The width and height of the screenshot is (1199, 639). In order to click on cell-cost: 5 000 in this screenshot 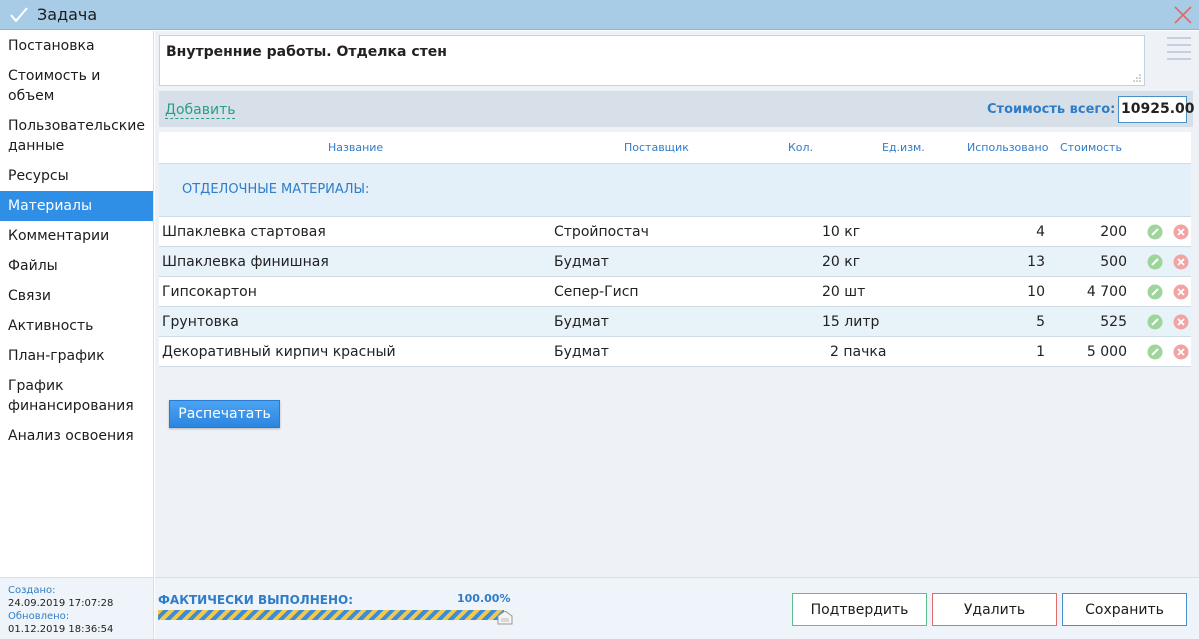, I will do `click(1106, 352)`.